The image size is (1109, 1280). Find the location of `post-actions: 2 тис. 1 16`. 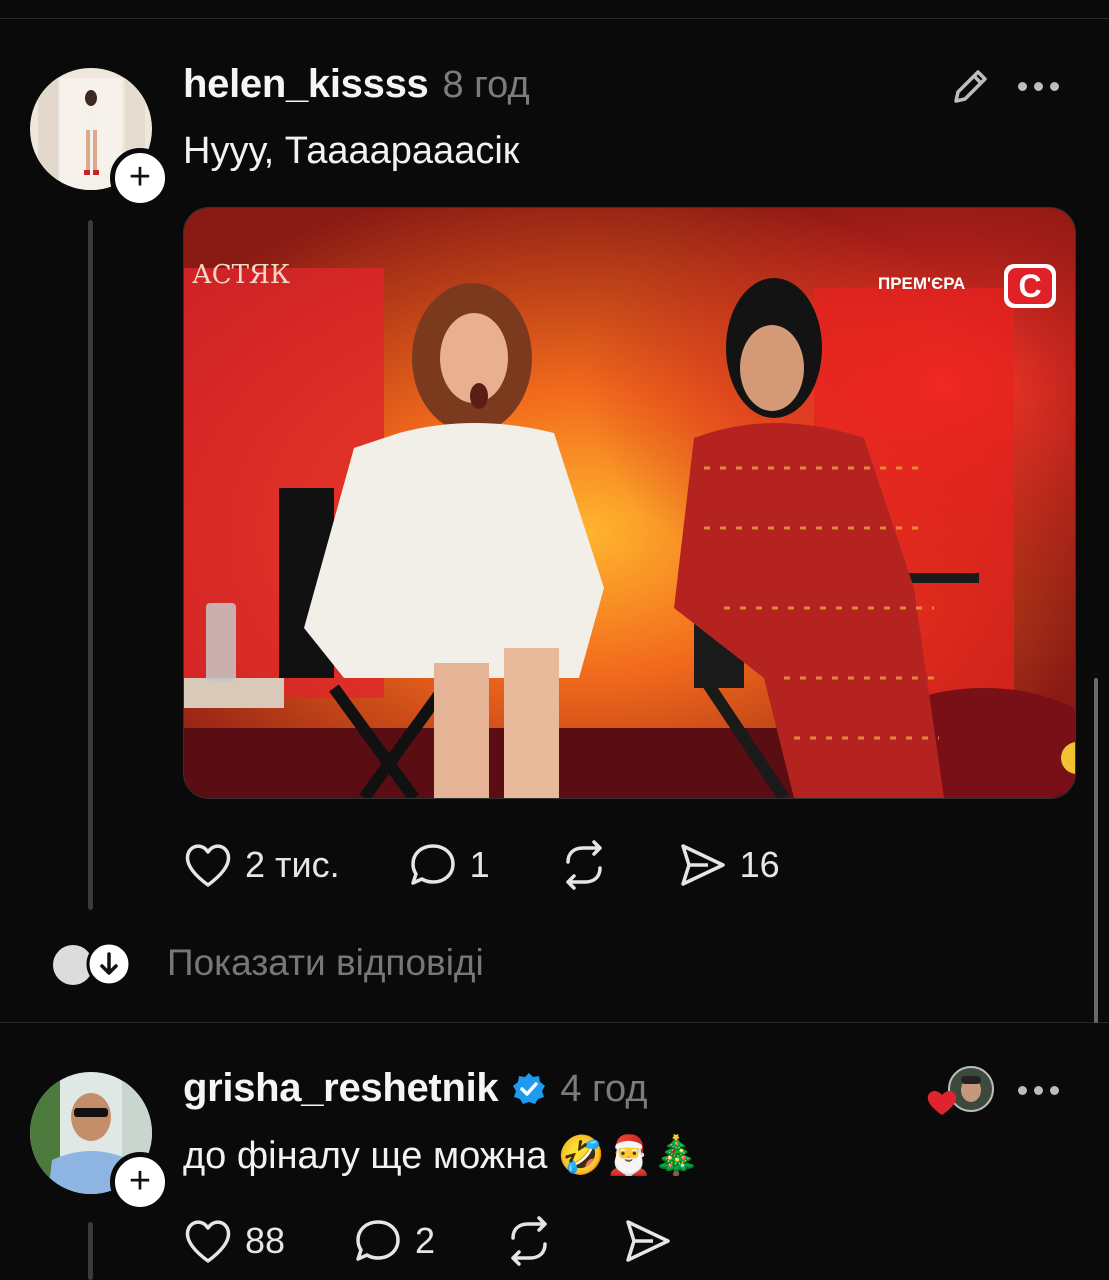

post-actions: 2 тис. 1 16 is located at coordinates (481, 865).